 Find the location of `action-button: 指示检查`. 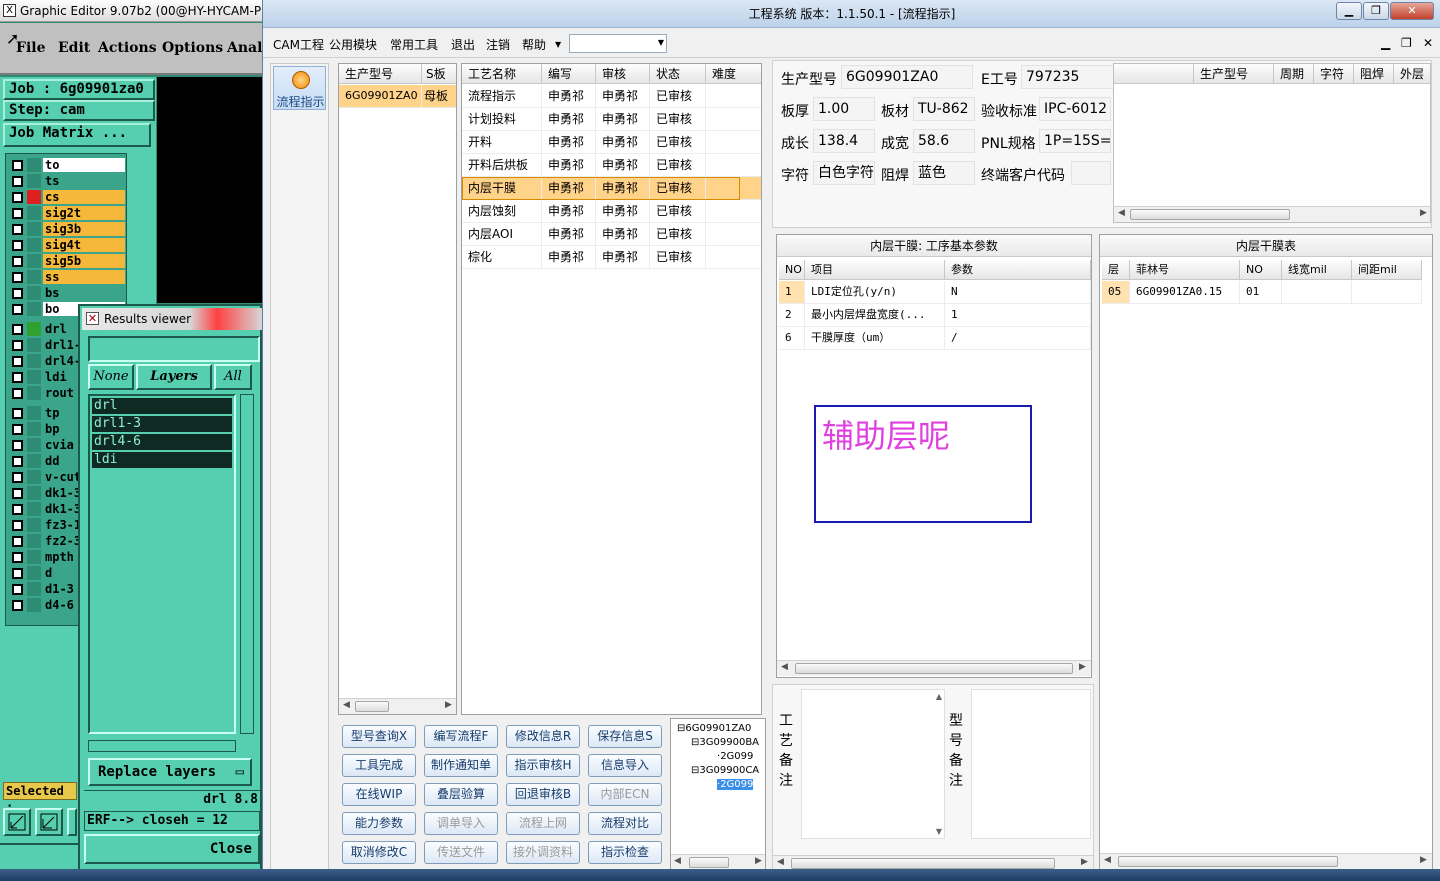

action-button: 指示检查 is located at coordinates (625, 852).